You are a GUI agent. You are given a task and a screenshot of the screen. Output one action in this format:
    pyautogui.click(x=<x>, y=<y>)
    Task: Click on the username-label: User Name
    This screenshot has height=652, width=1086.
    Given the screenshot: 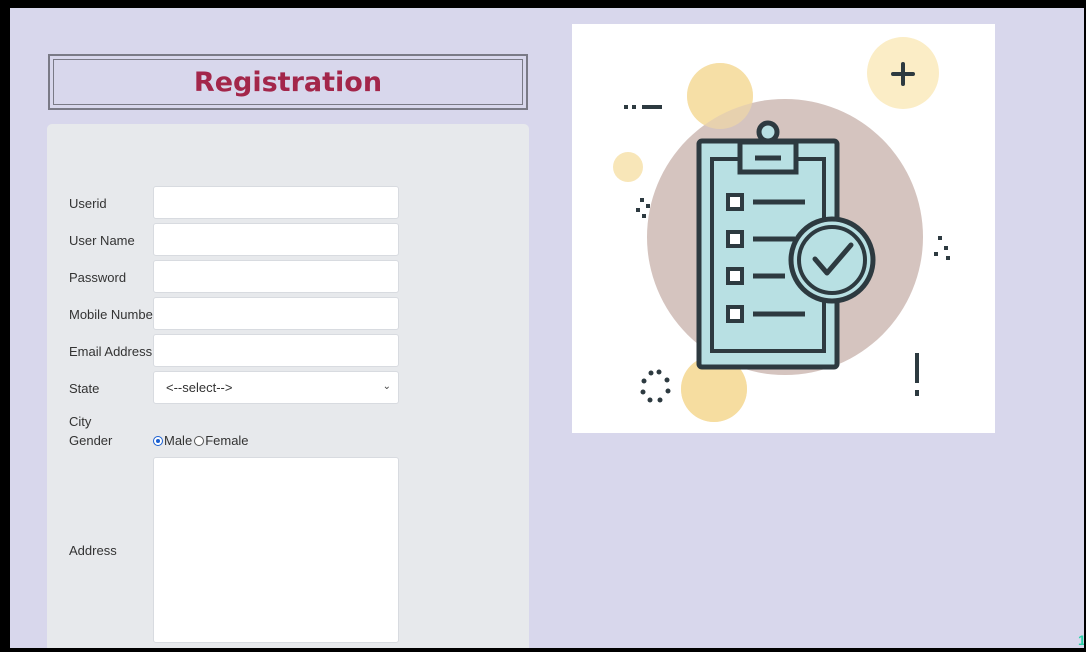 What is the action you would take?
    pyautogui.click(x=102, y=240)
    